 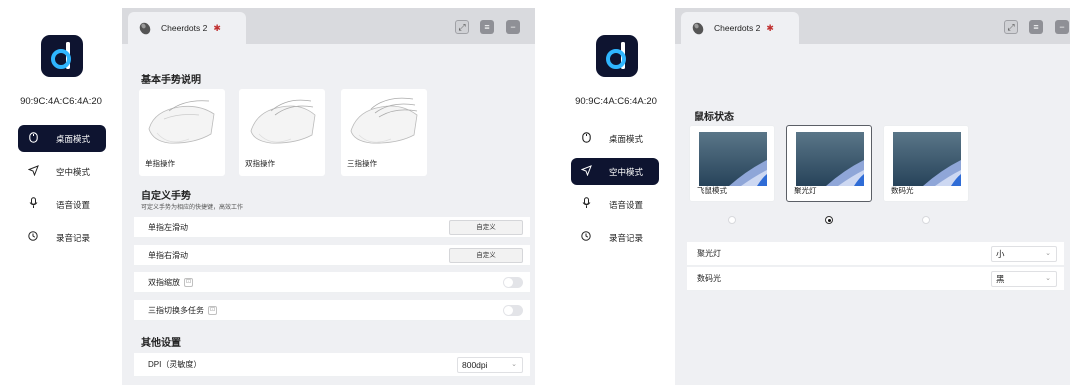 What do you see at coordinates (732, 220) in the screenshot?
I see `mode-radio-air-mouse` at bounding box center [732, 220].